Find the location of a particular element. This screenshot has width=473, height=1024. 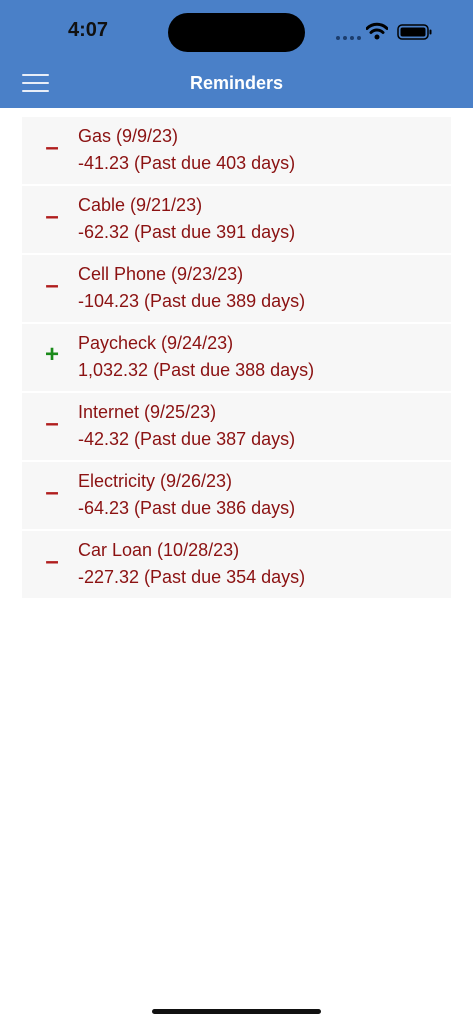

page-title: Reminders is located at coordinates (236, 83).